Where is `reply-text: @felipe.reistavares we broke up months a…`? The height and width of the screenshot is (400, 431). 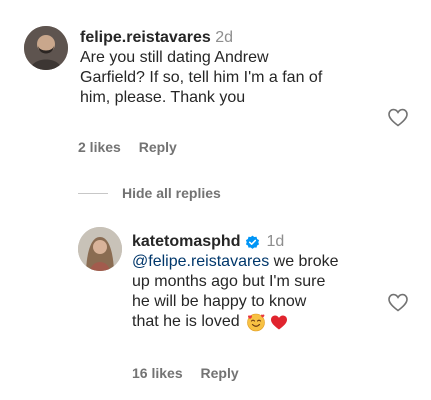
reply-text: @felipe.reistavares we broke up months a… is located at coordinates (235, 292).